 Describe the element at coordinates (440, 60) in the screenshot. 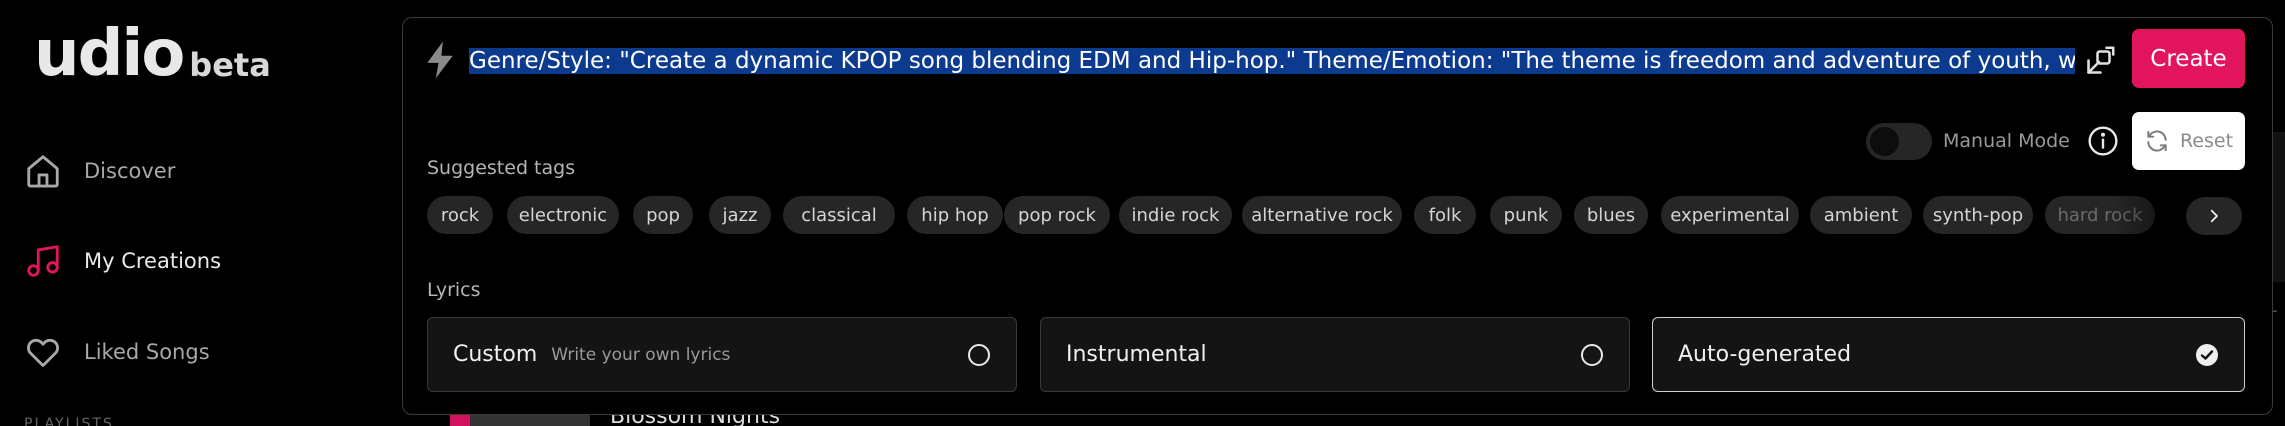

I see `lightning-bolt-icon` at that location.